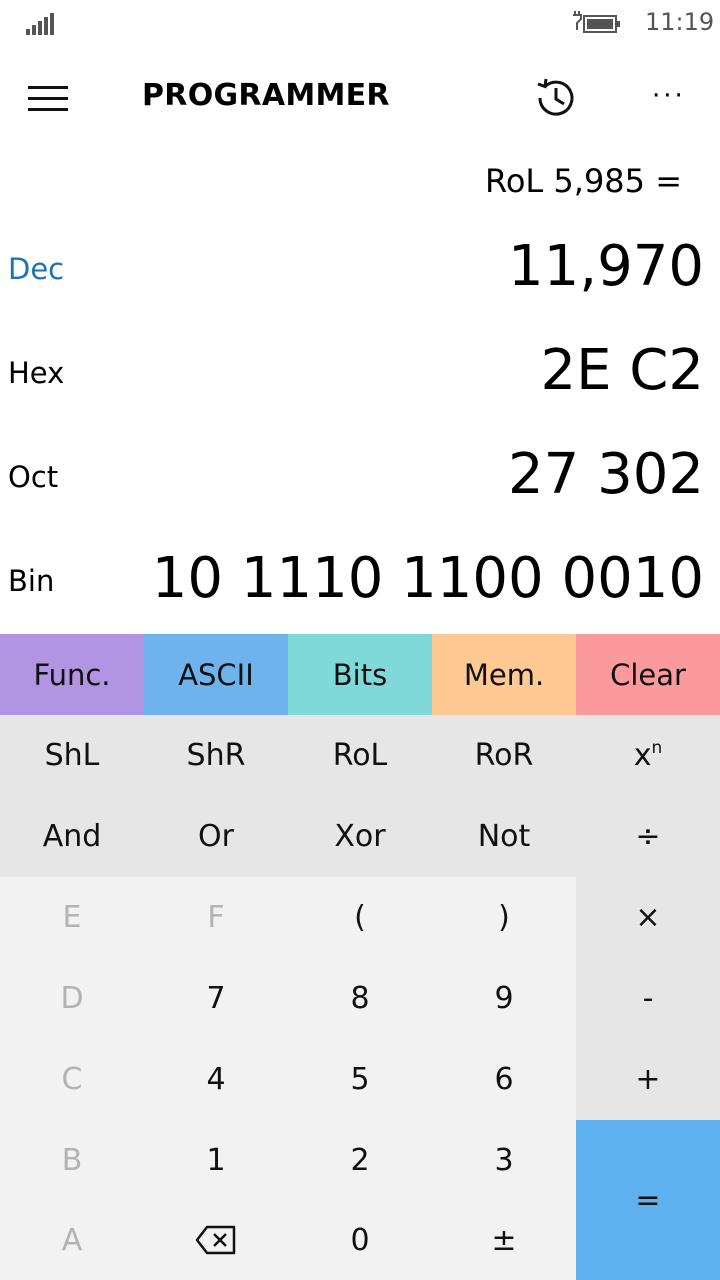 This screenshot has width=720, height=1280. I want to click on digit-0-key: 0, so click(360, 1240).